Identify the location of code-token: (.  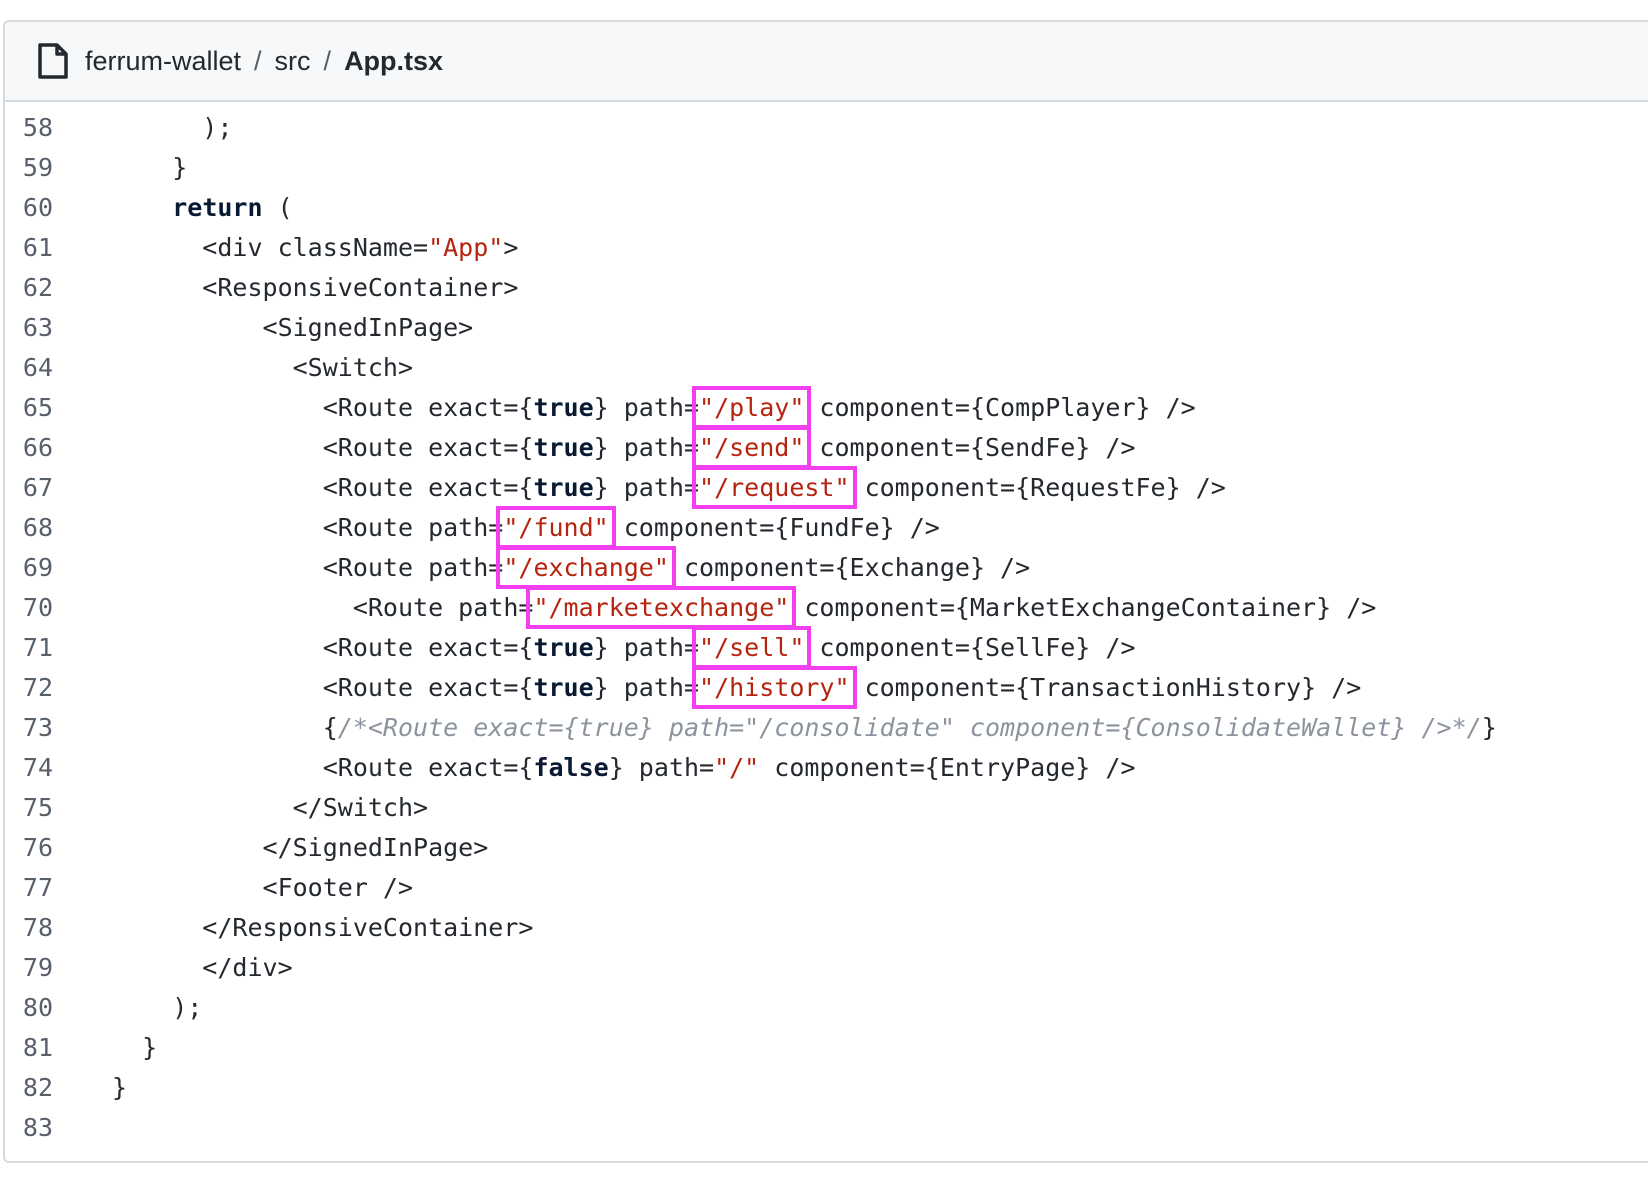
(277, 207).